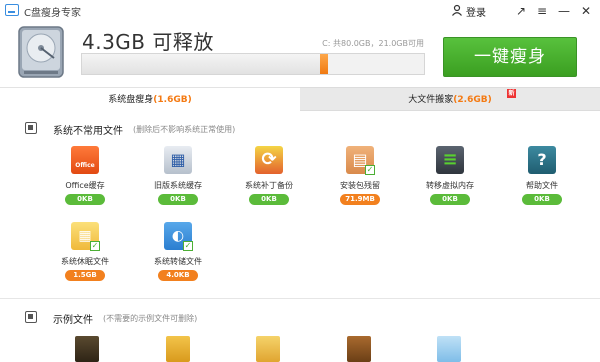 This screenshot has width=600, height=362. I want to click on windows-update-icon: ⟳, so click(269, 160).